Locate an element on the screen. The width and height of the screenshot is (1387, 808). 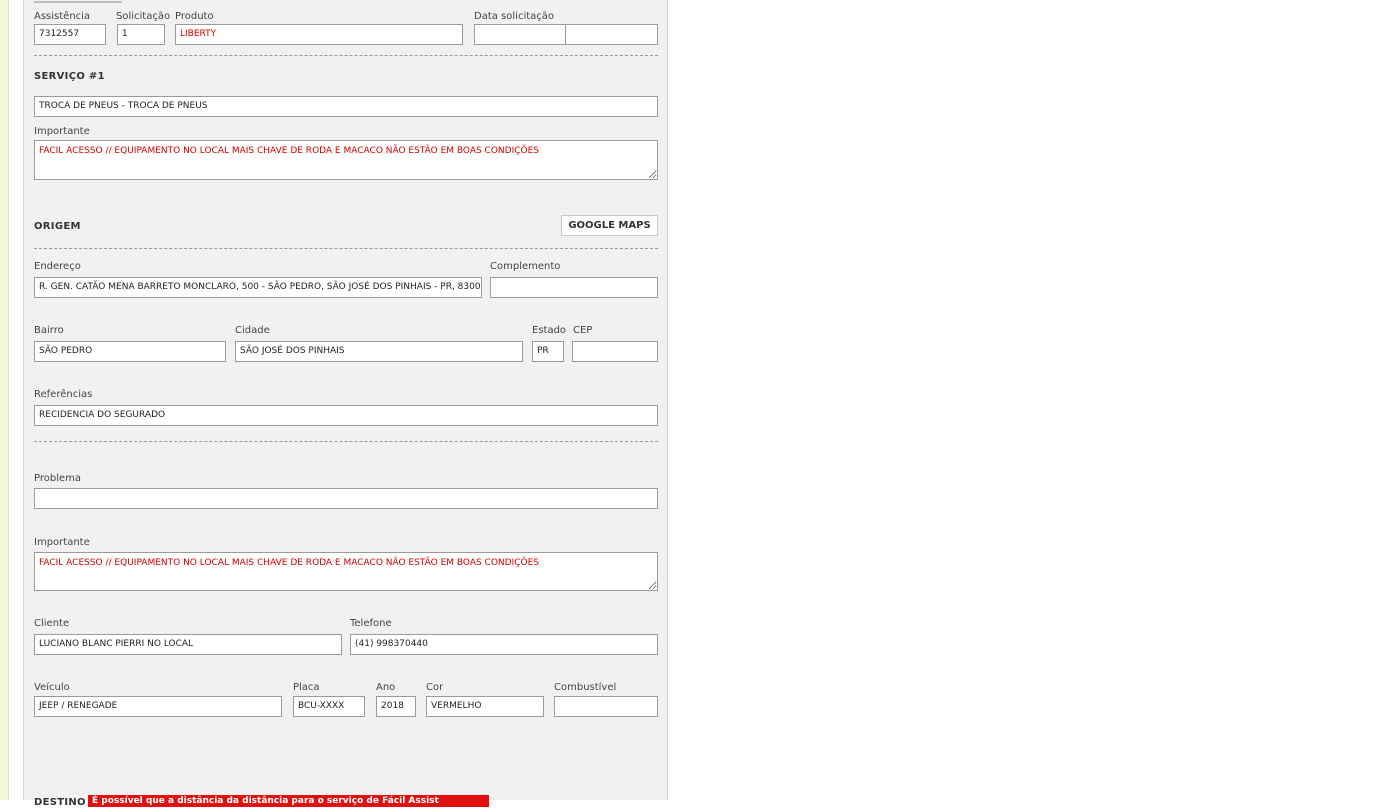
cidade-label: Cidade is located at coordinates (252, 330).